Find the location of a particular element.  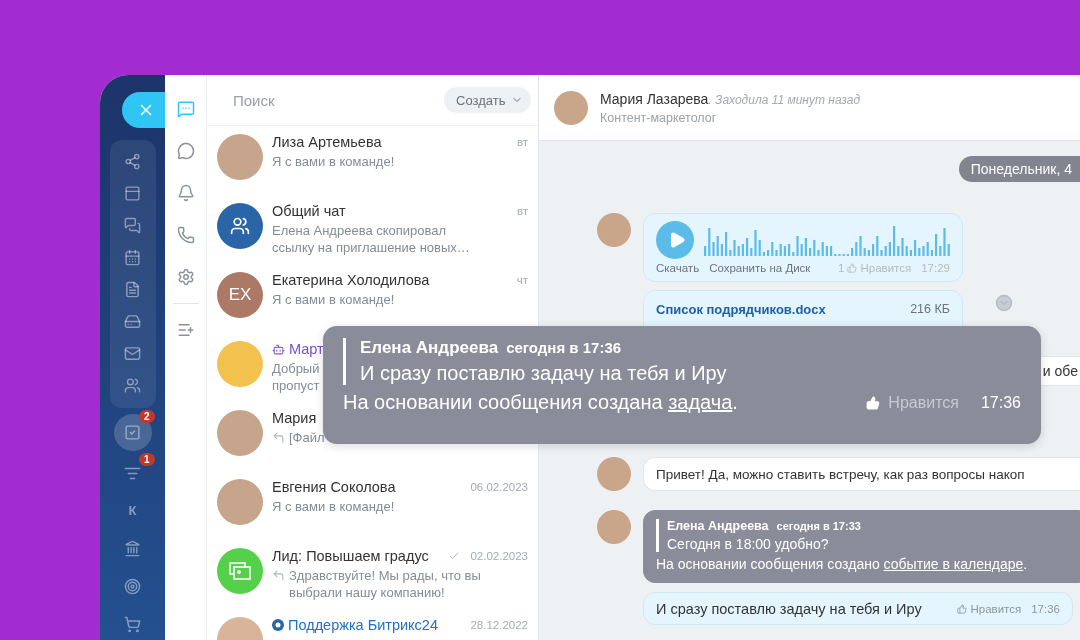

quoted-text: Сегодня в 18:00 удобно? is located at coordinates (748, 544).